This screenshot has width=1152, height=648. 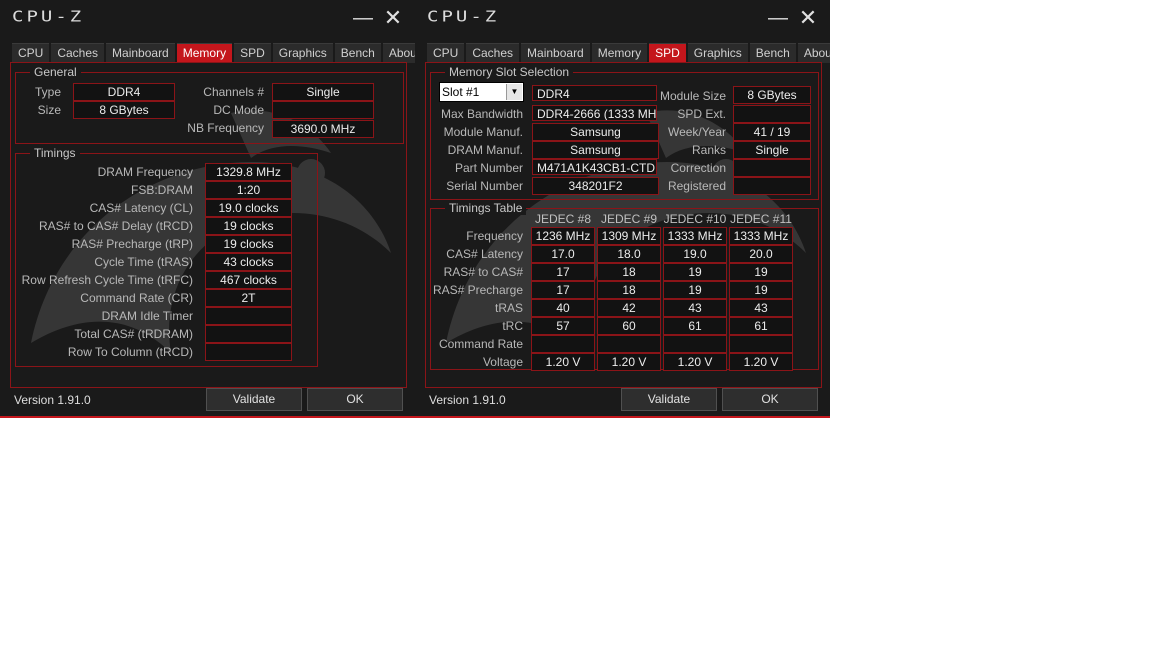 I want to click on channels-label: Channels #, so click(x=233, y=92).